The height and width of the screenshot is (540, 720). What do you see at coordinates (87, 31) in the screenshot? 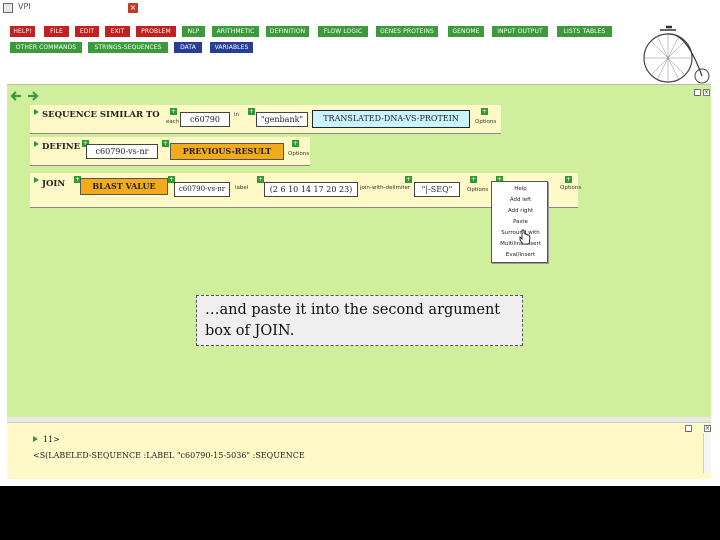
I see `menu-edit: EDIT` at bounding box center [87, 31].